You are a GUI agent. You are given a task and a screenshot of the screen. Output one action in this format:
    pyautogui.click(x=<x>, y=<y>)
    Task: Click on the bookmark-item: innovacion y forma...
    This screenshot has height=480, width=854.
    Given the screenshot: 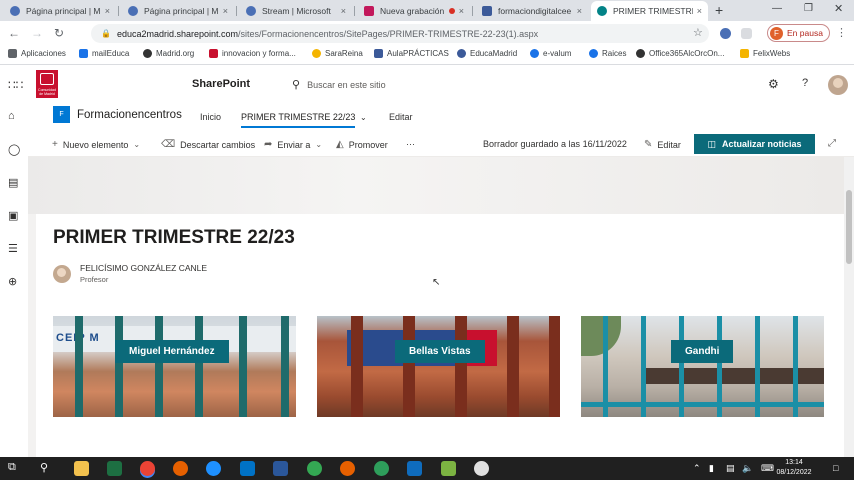 What is the action you would take?
    pyautogui.click(x=252, y=53)
    